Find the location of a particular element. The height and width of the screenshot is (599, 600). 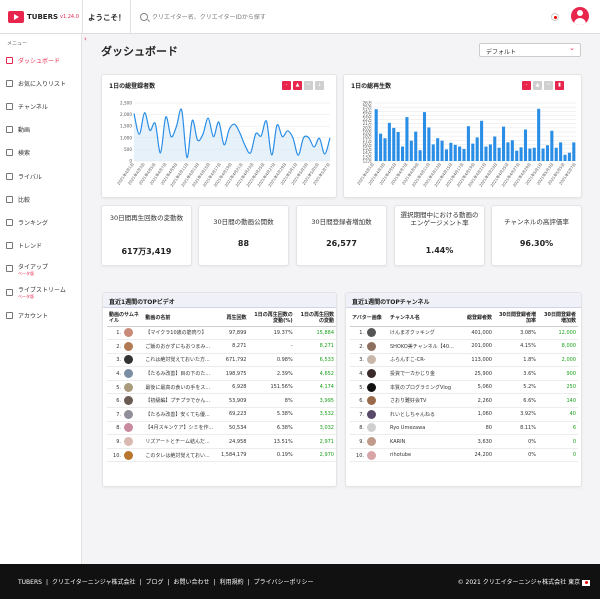

channel-name: rihotube is located at coordinates (422, 455).